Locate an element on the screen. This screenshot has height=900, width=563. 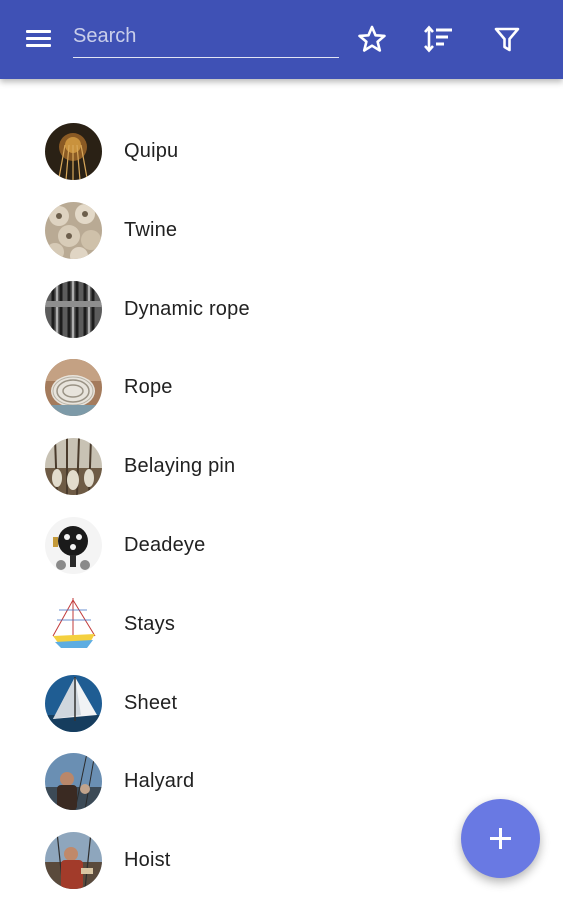
halyard-thumbnail is located at coordinates (73, 782).